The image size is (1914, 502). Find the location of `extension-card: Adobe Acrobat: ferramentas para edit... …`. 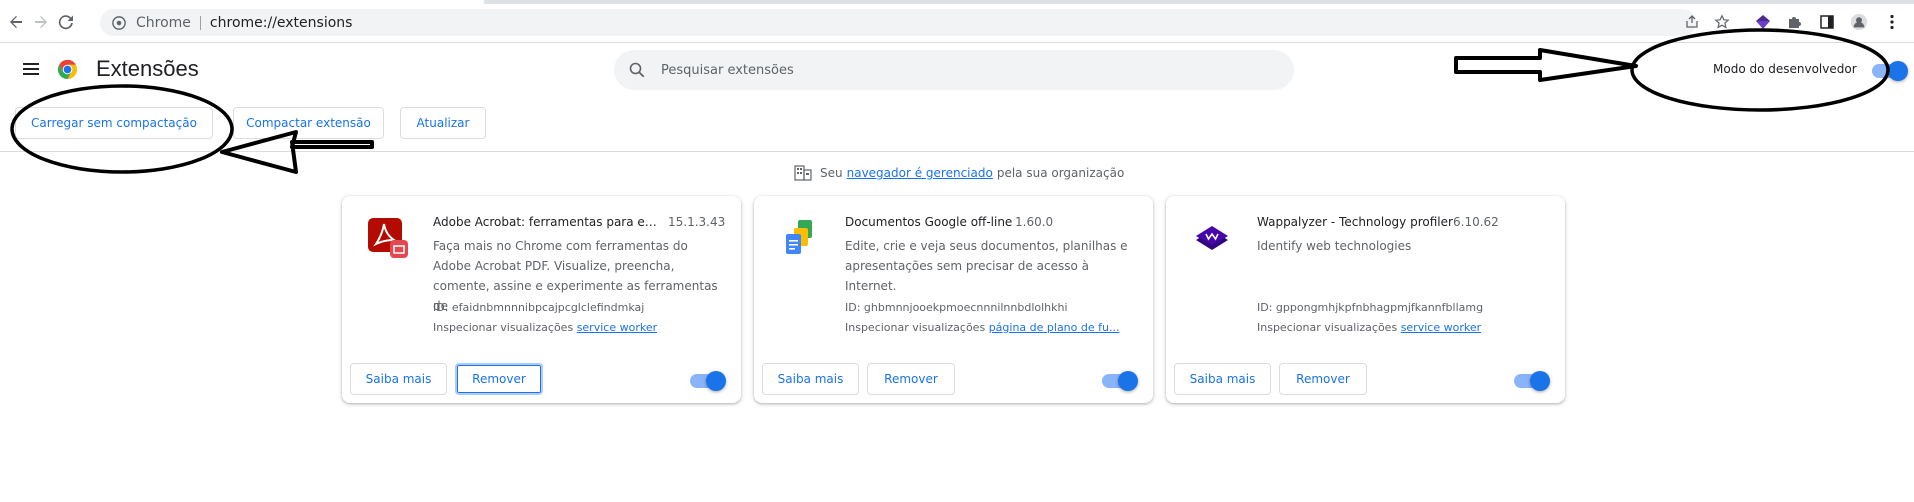

extension-card: Adobe Acrobat: ferramentas para edit... … is located at coordinates (541, 299).